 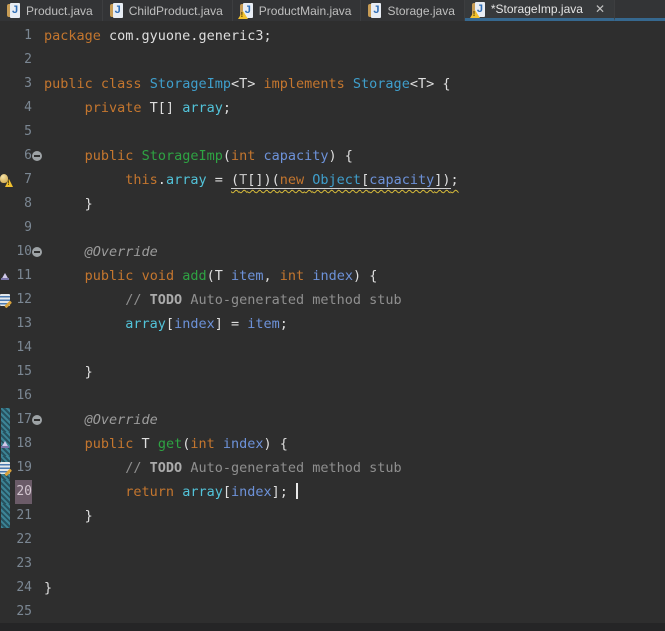 What do you see at coordinates (354, 324) in the screenshot?
I see `code-text: array[index] = item;` at bounding box center [354, 324].